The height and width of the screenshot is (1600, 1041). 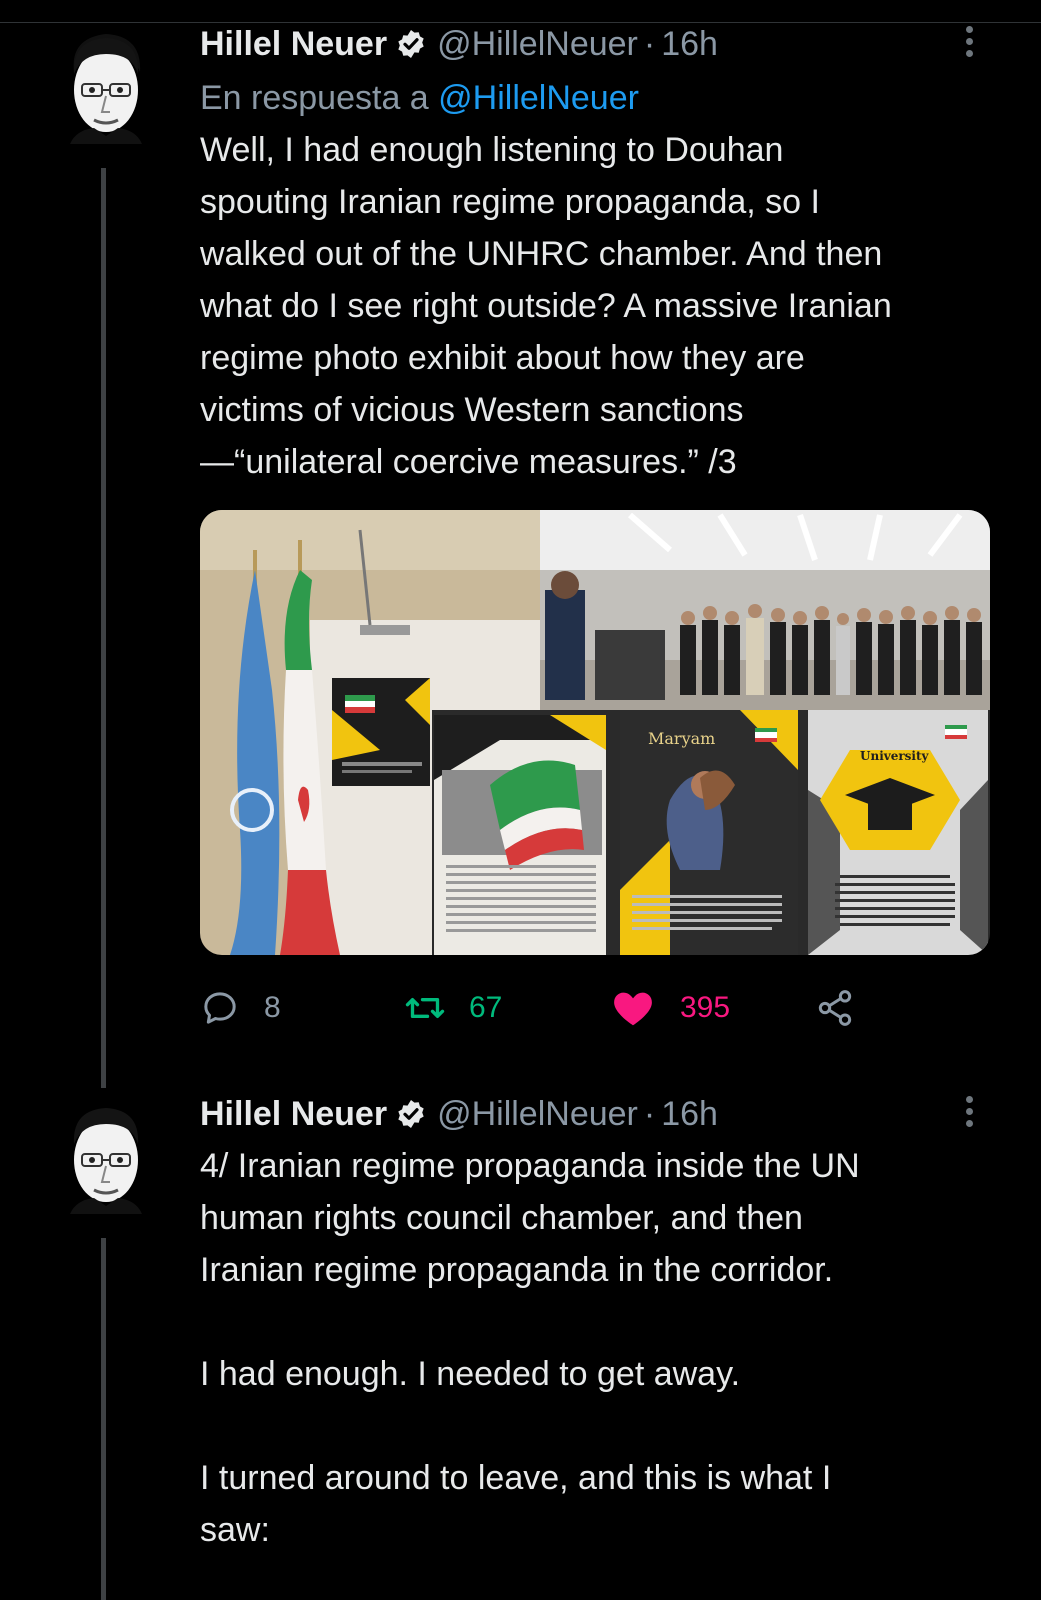 What do you see at coordinates (314, 98) in the screenshot?
I see `reply-prefix: En respuesta a` at bounding box center [314, 98].